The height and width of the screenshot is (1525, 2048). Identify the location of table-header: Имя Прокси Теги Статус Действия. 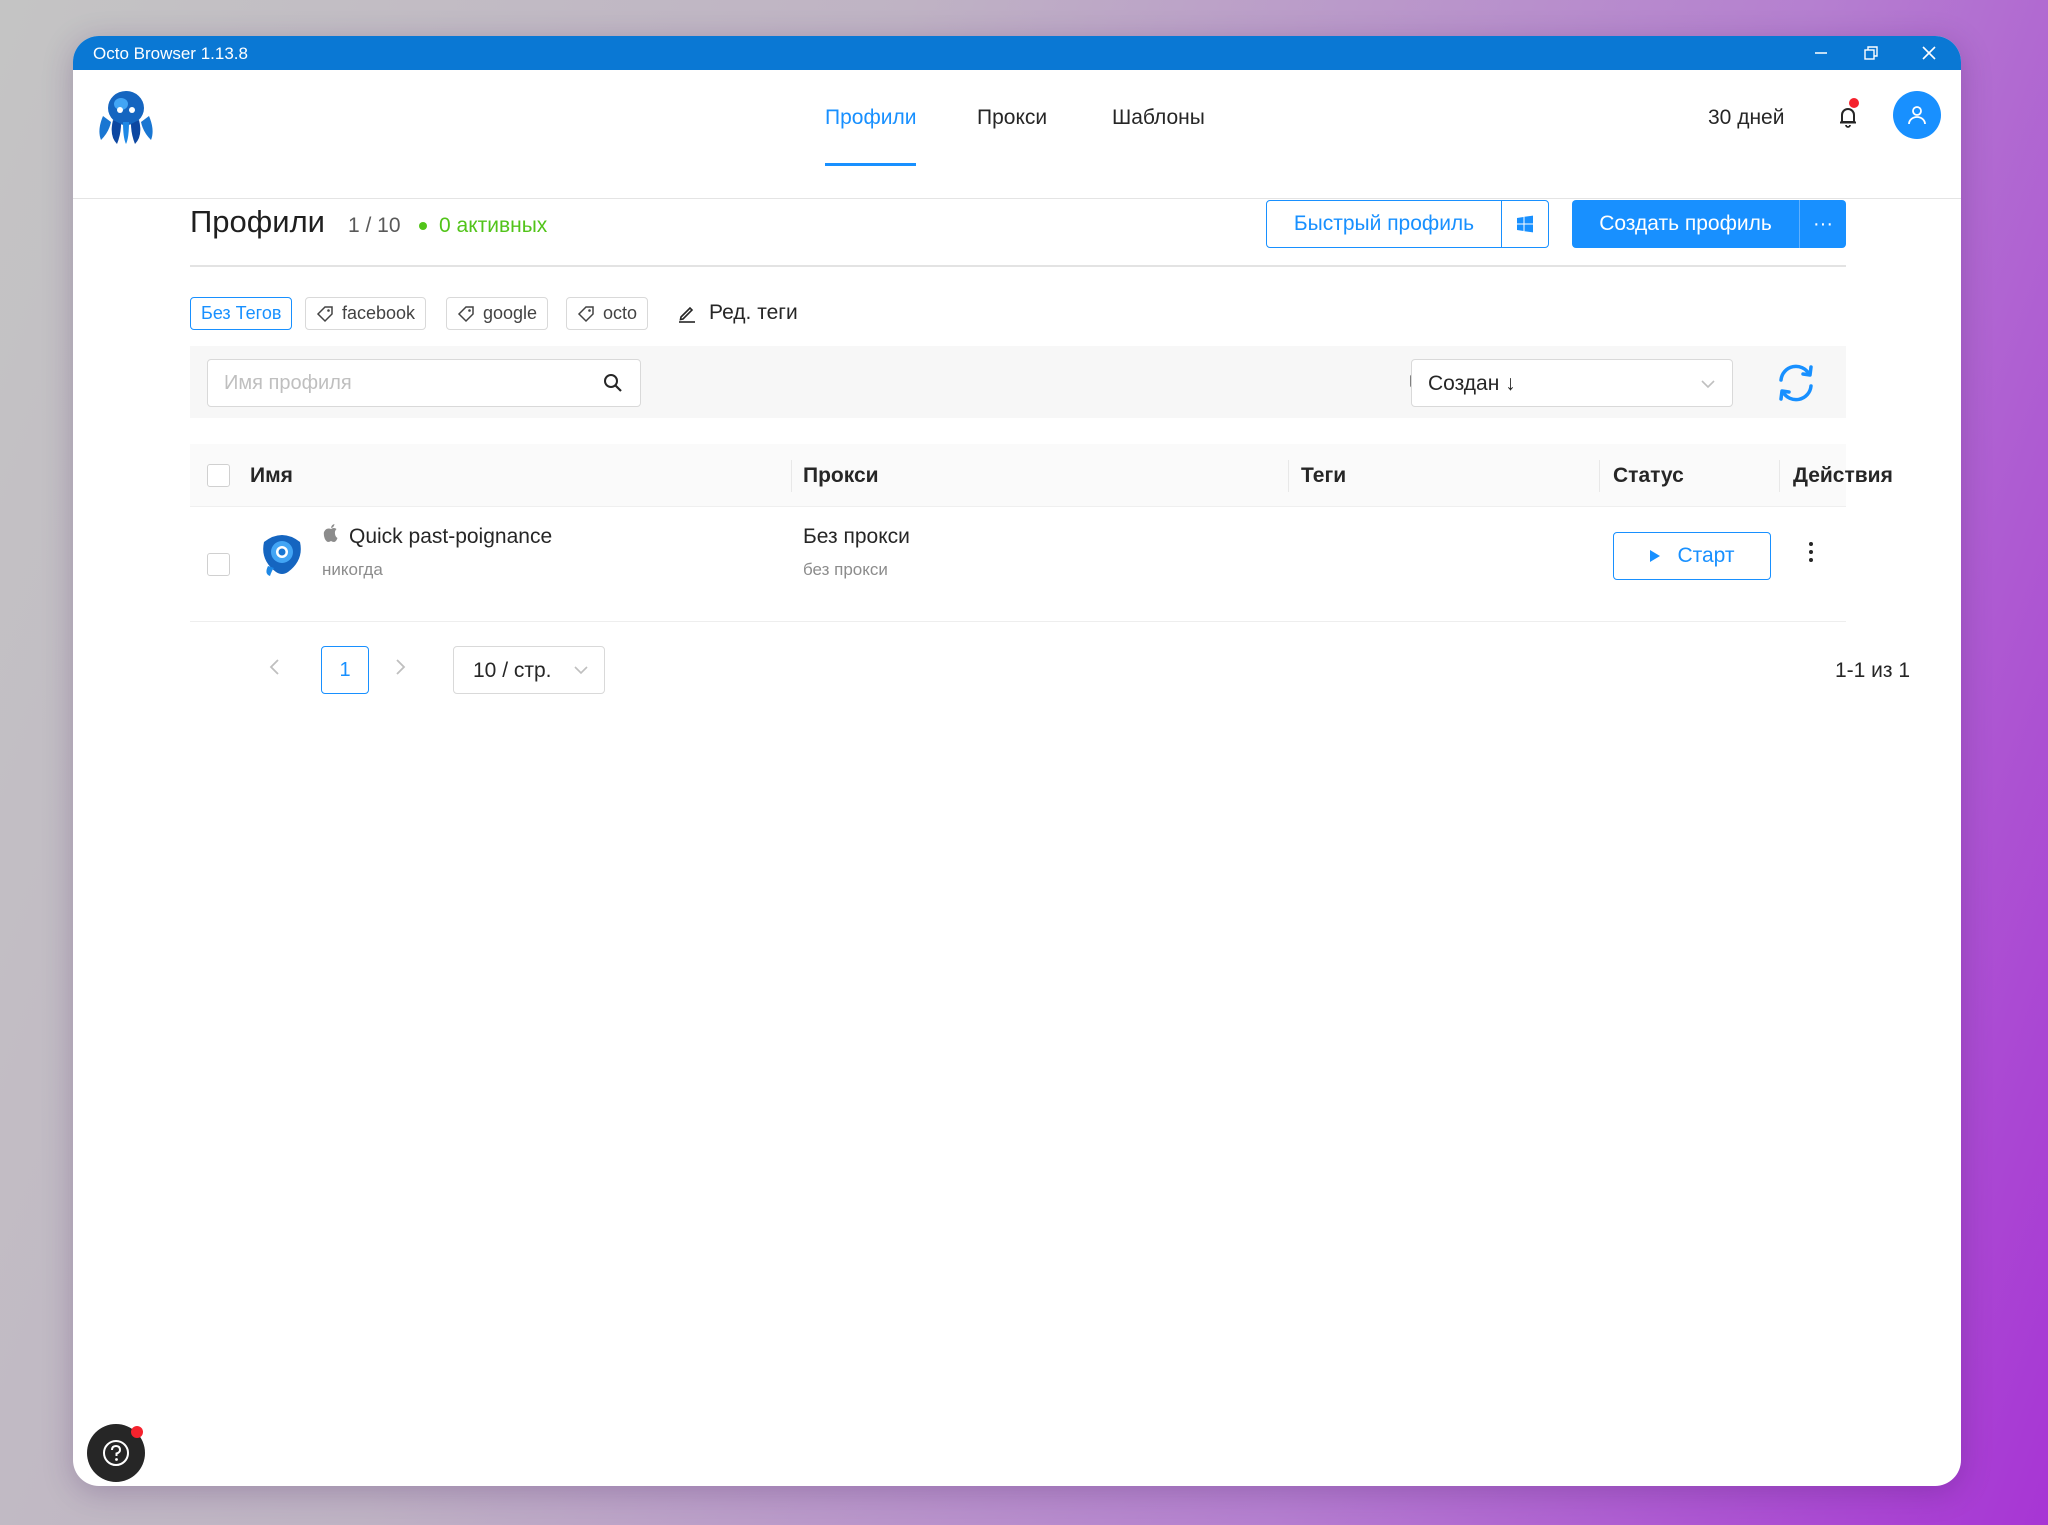
(1041, 475).